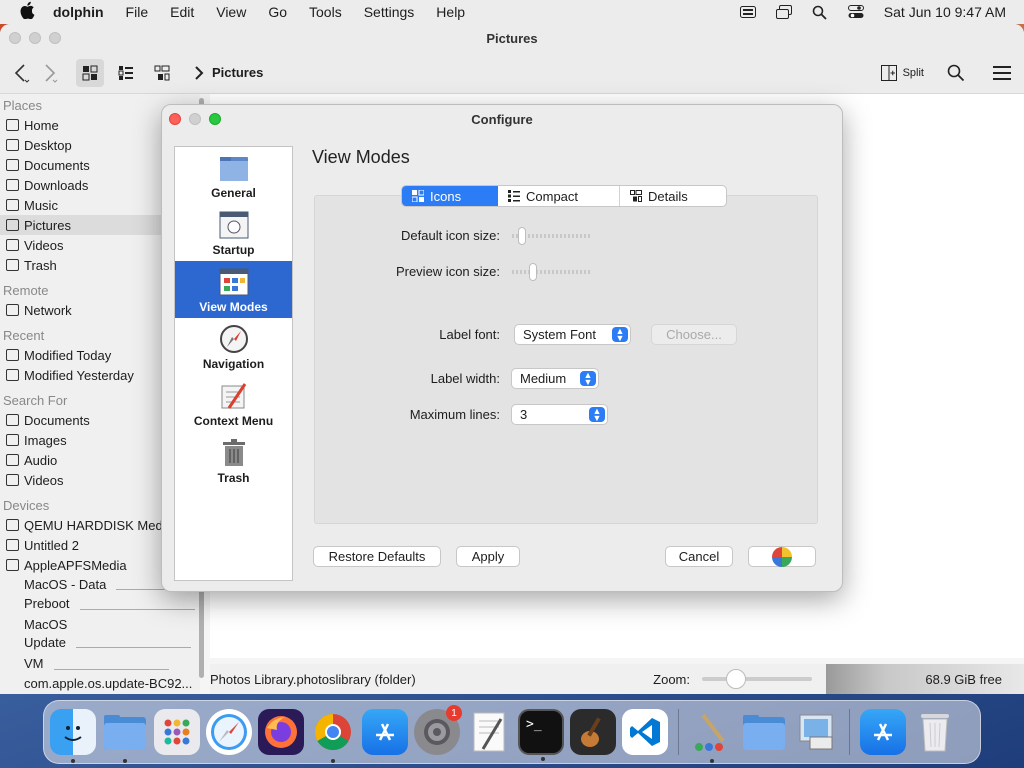  Describe the element at coordinates (945, 12) in the screenshot. I see `clock: Sat Jun 10 9:47 AM` at that location.